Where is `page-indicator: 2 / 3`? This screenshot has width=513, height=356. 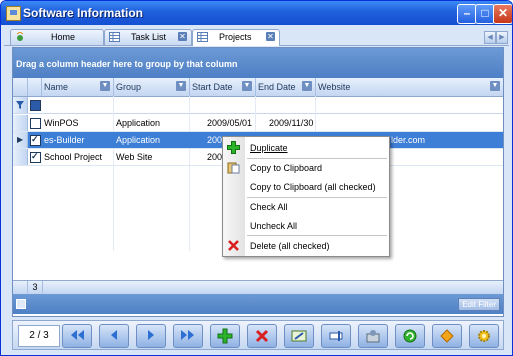 page-indicator: 2 / 3 is located at coordinates (39, 336).